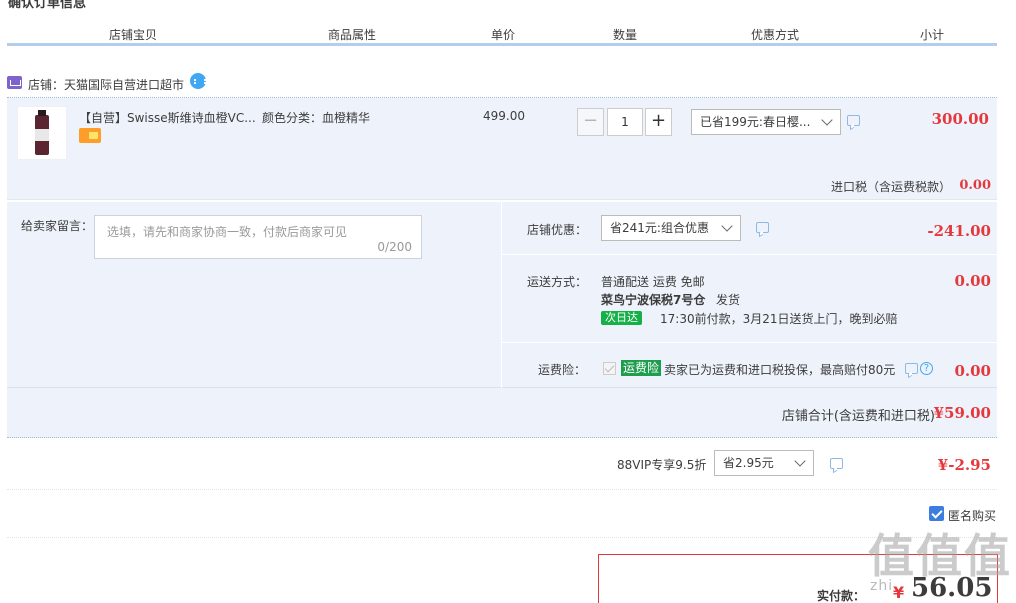 Image resolution: width=1016 pixels, height=603 pixels. I want to click on site-watermark: 值值值, so click(940, 556).